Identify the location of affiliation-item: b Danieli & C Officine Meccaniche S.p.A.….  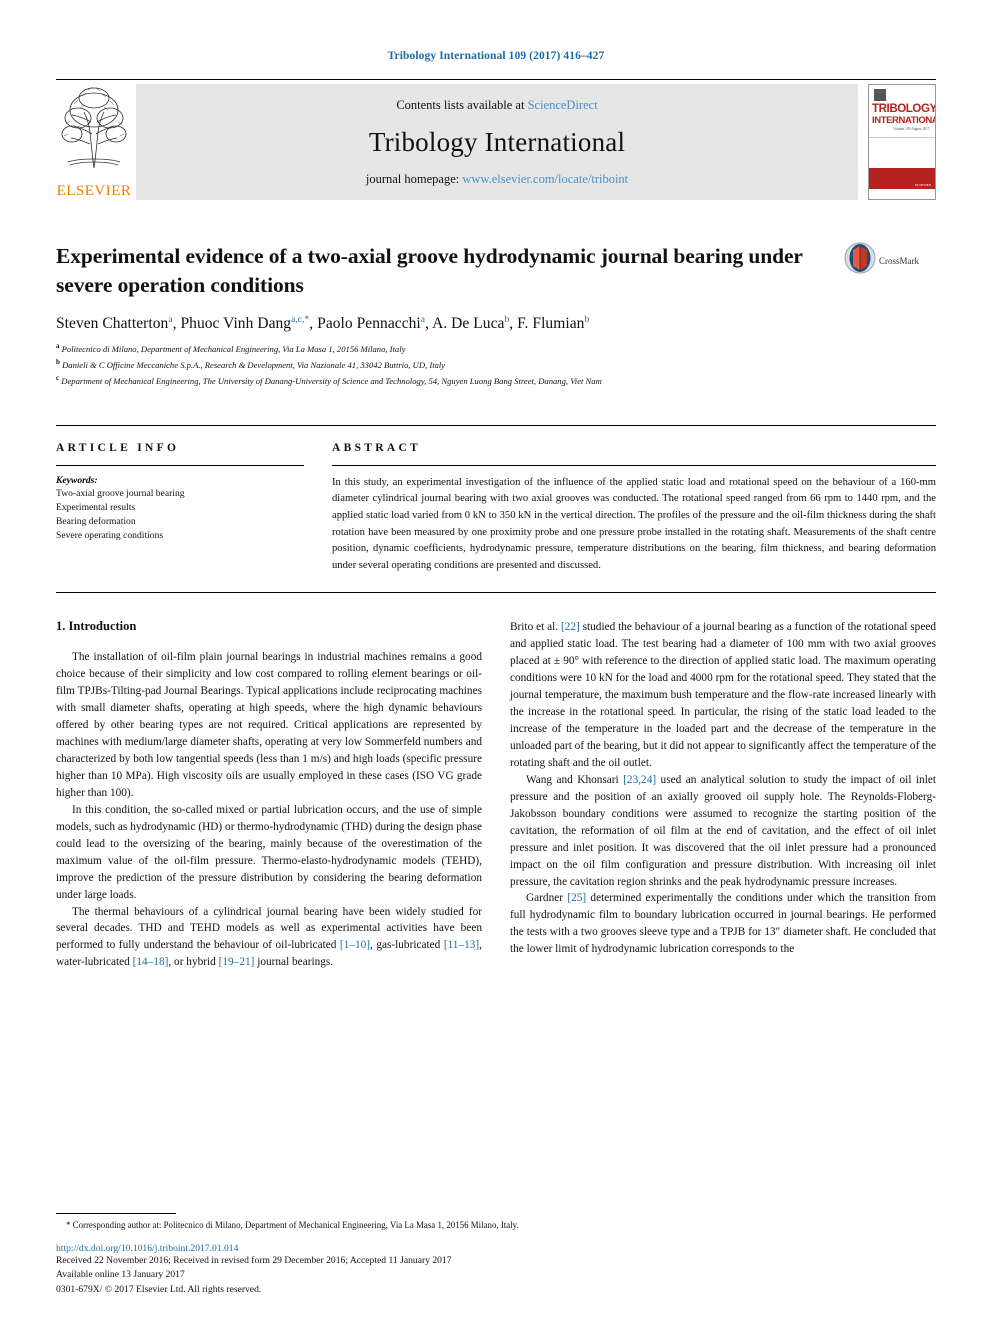
(496, 365).